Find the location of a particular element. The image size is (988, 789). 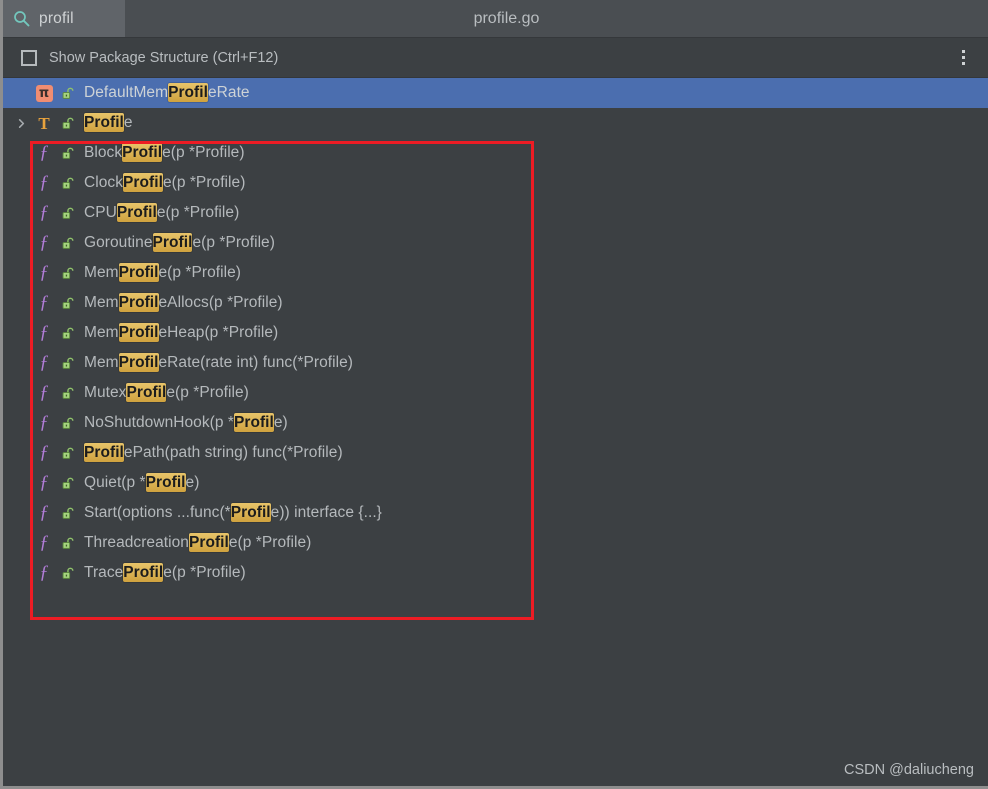

tree-row-label: ProfilePath(path string) func(*Profile) is located at coordinates (213, 452).